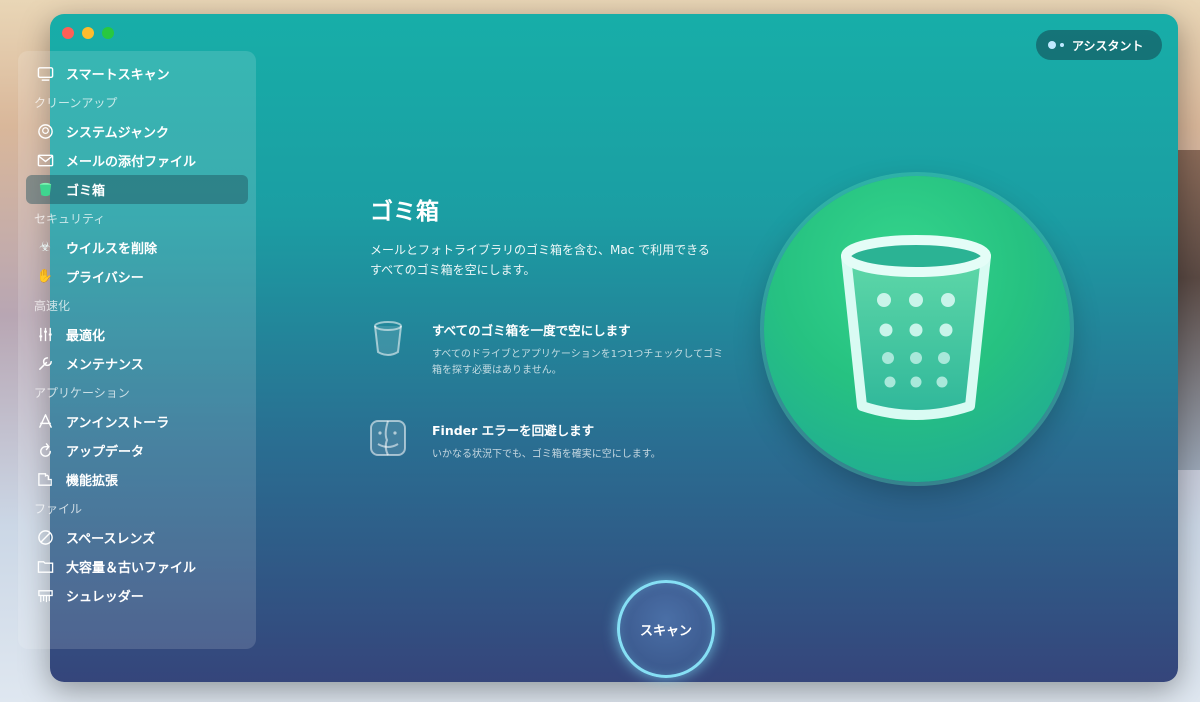 This screenshot has height=702, width=1200. Describe the element at coordinates (45, 451) in the screenshot. I see `updater-icon` at that location.